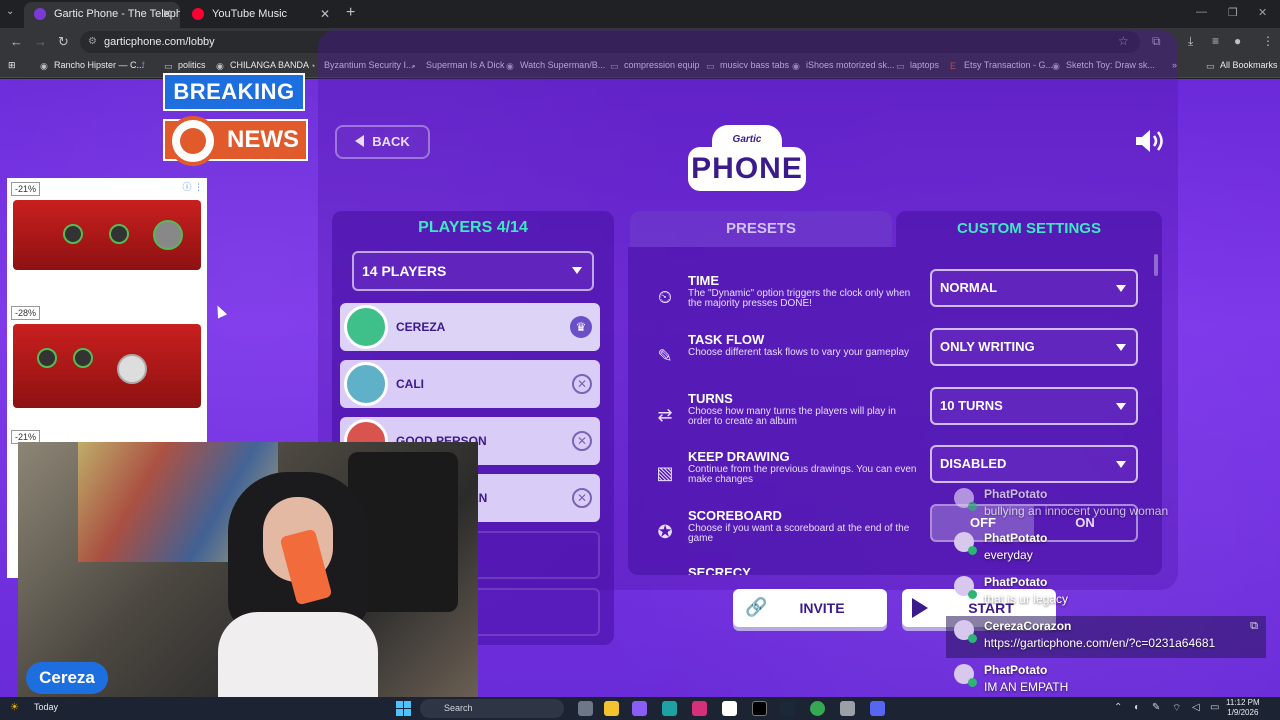 The height and width of the screenshot is (720, 1280). I want to click on tab-presets: PRESETS, so click(761, 229).